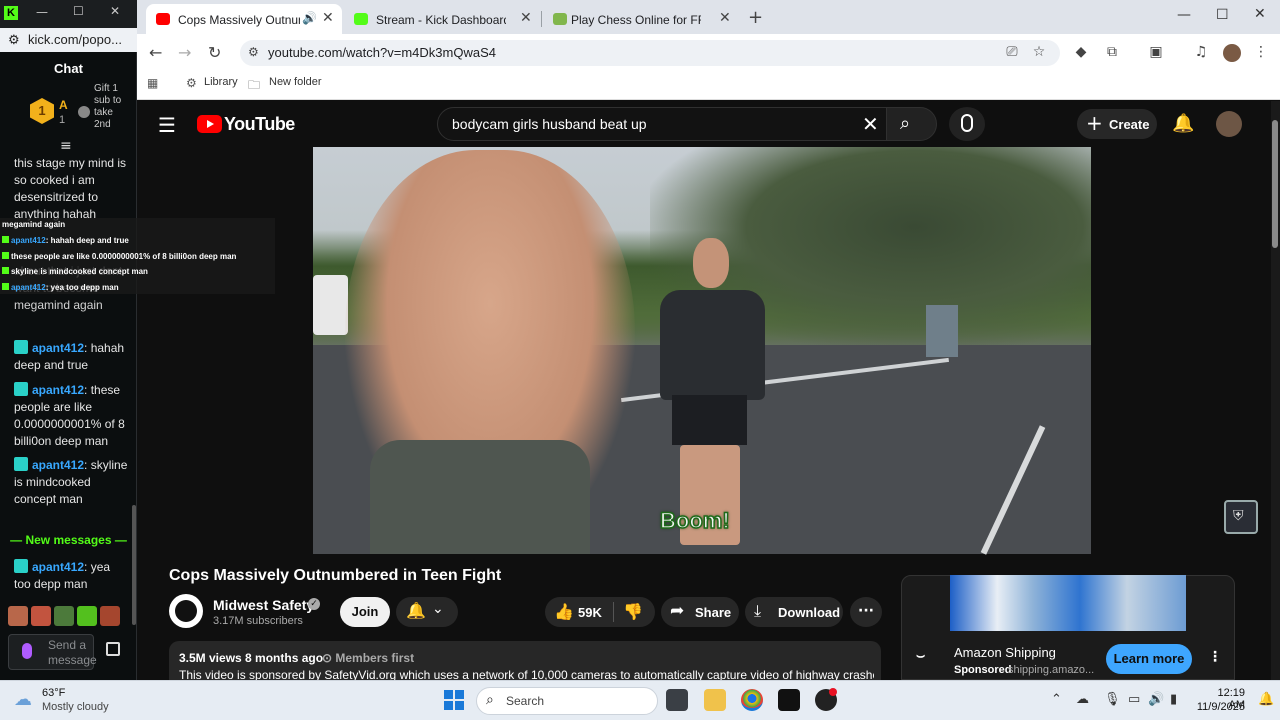 The width and height of the screenshot is (1280, 720). I want to click on folder-icon: 🗀, so click(254, 85).